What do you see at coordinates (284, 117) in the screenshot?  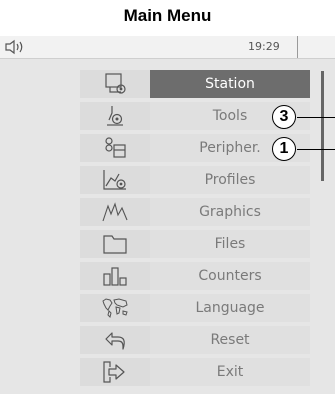 I see `callout-3: 3` at bounding box center [284, 117].